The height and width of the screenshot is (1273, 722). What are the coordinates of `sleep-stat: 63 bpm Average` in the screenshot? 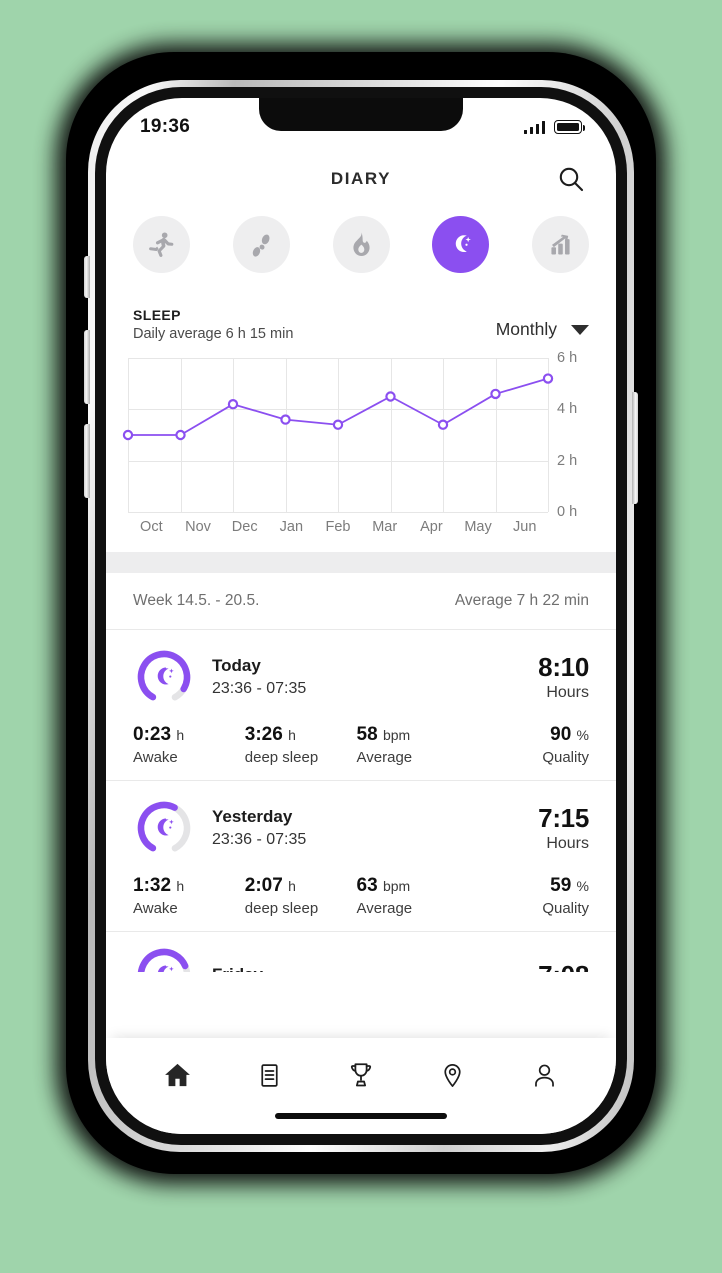 It's located at (417, 896).